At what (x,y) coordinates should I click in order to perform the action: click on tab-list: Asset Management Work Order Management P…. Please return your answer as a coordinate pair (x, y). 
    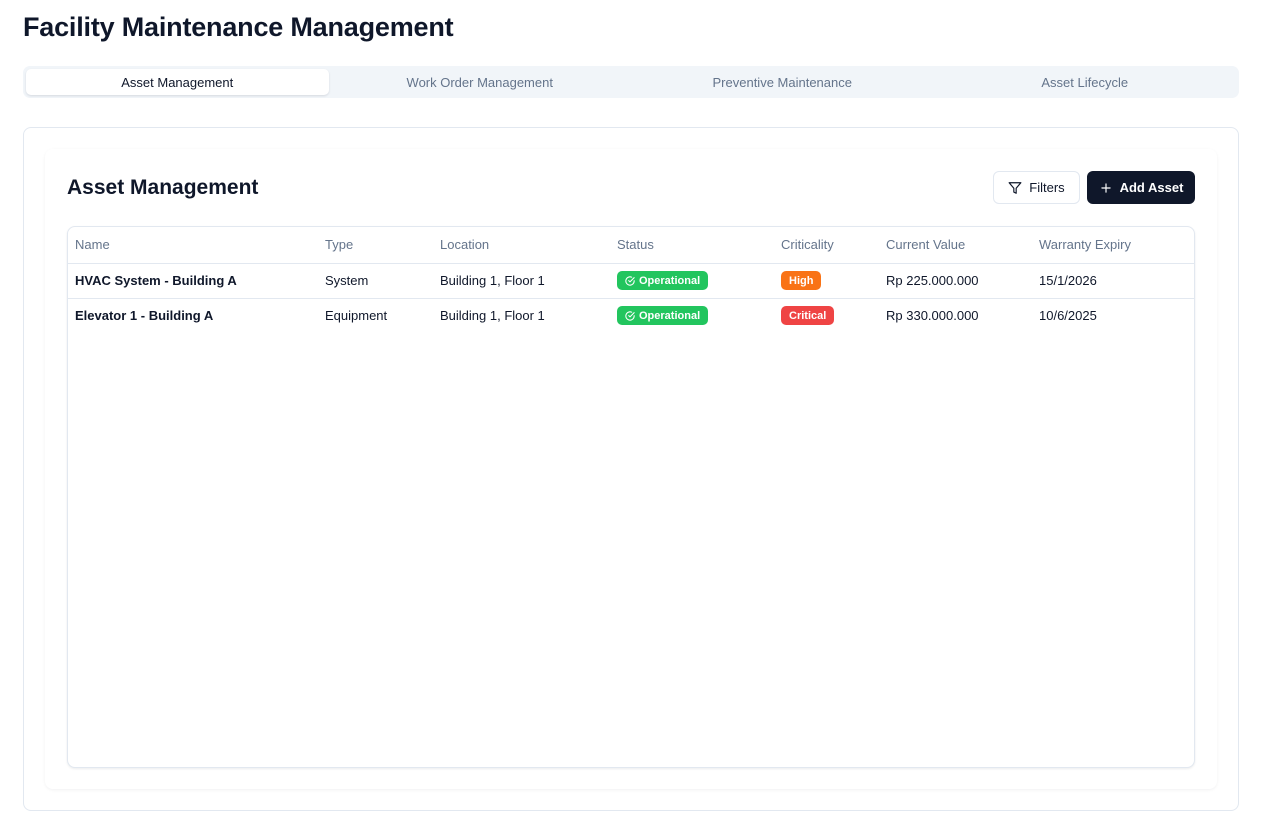
    Looking at the image, I should click on (631, 82).